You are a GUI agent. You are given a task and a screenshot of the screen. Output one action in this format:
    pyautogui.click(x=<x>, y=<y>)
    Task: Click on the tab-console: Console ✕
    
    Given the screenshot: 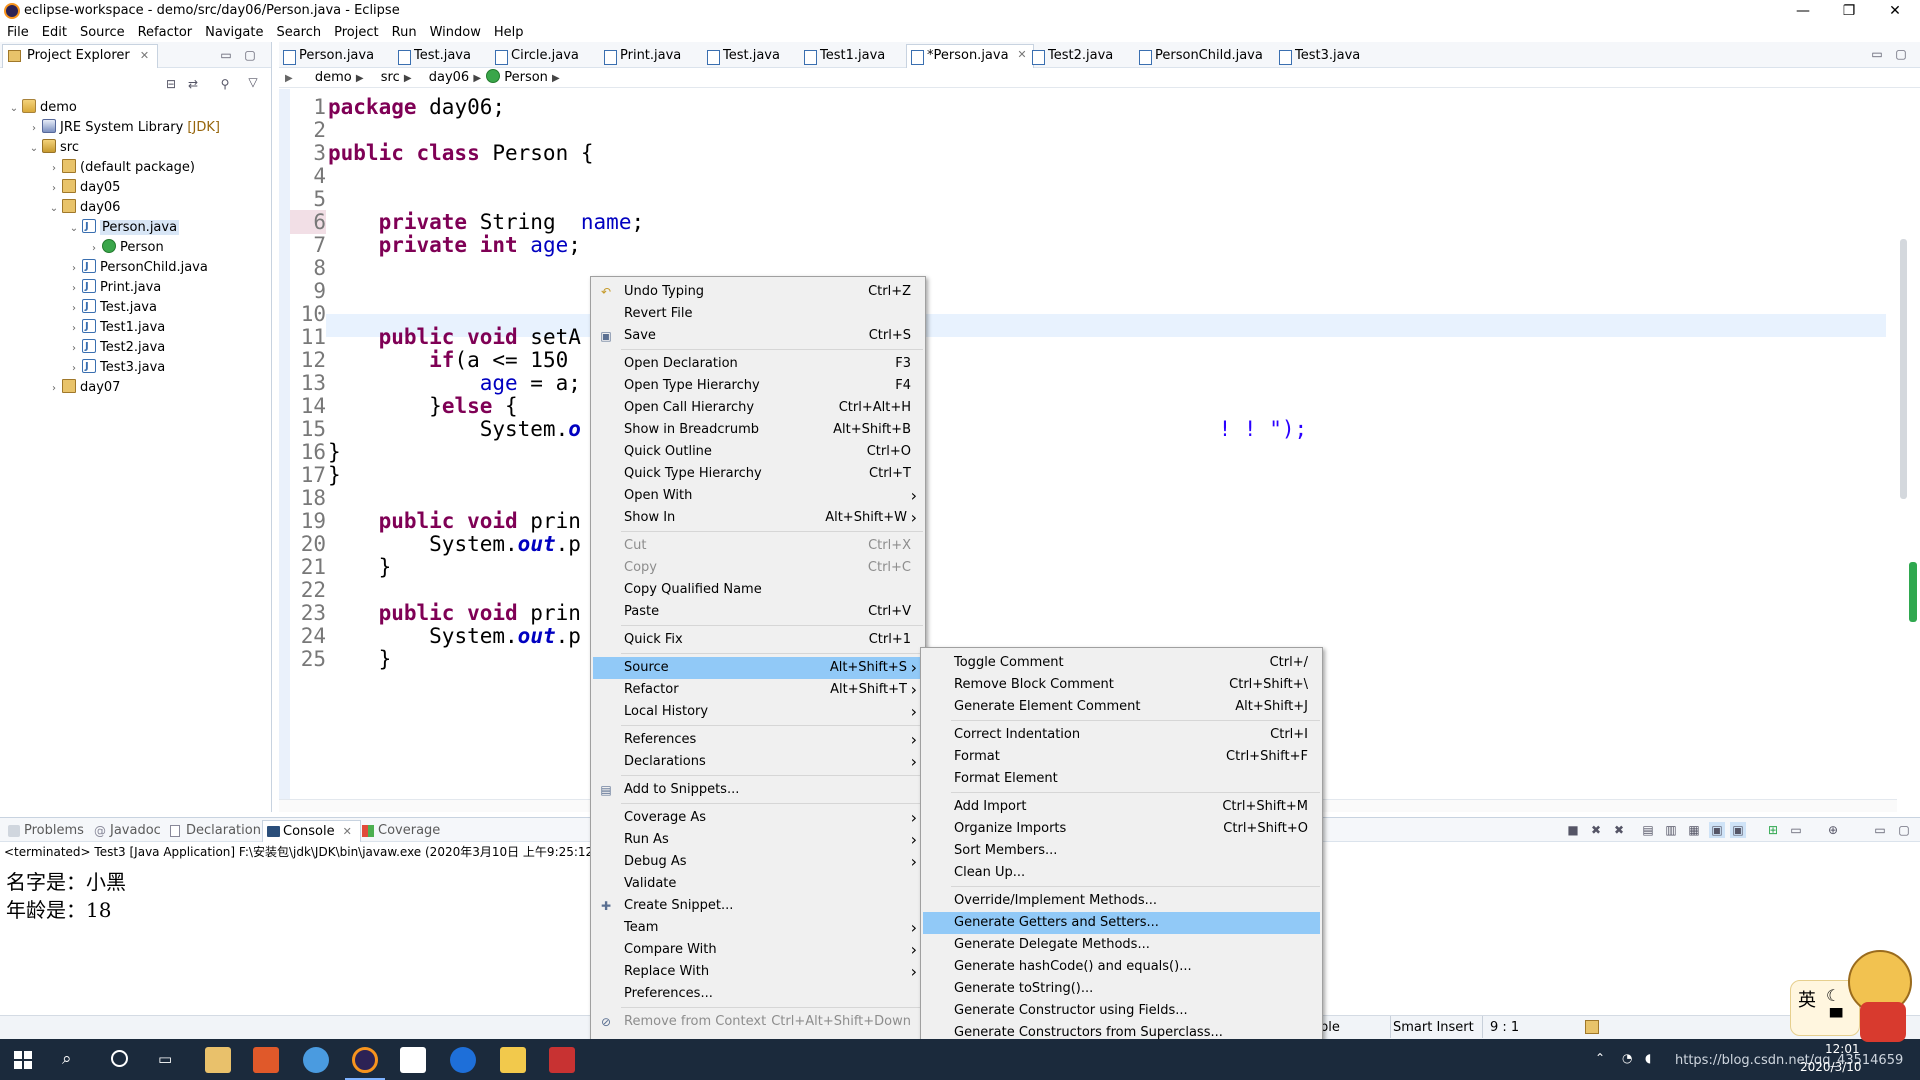 What is the action you would take?
    pyautogui.click(x=311, y=831)
    